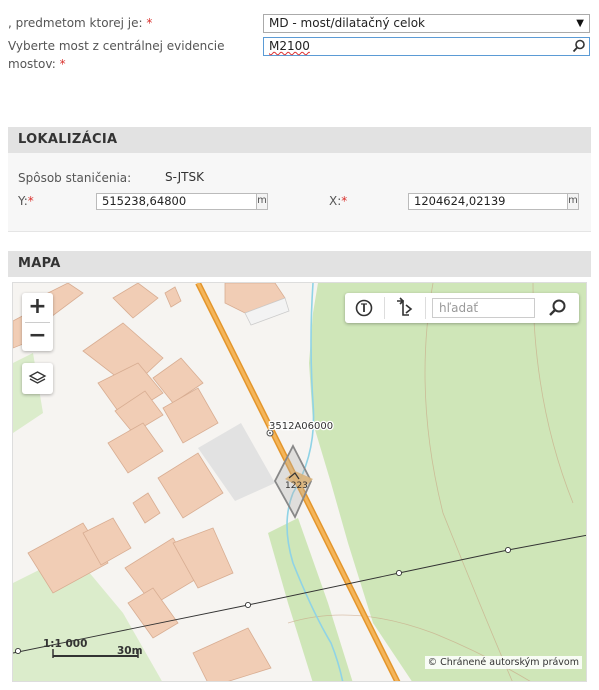 This screenshot has width=599, height=690. I want to click on x-label: X:*, so click(338, 201).